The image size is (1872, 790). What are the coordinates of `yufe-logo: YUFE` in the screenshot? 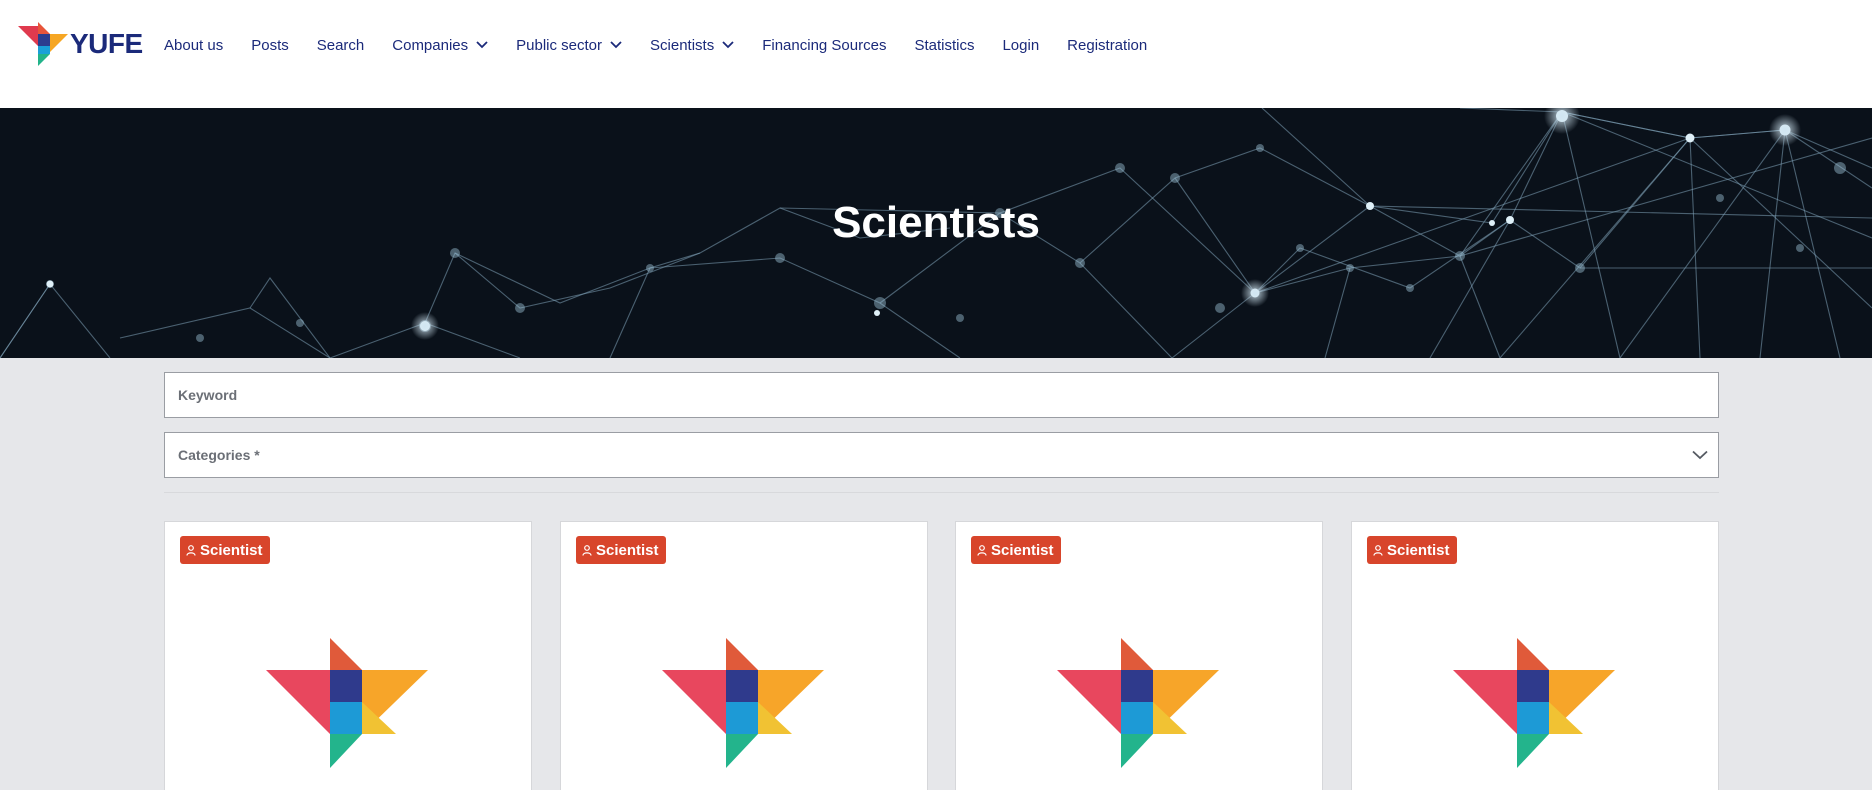 It's located at (79, 44).